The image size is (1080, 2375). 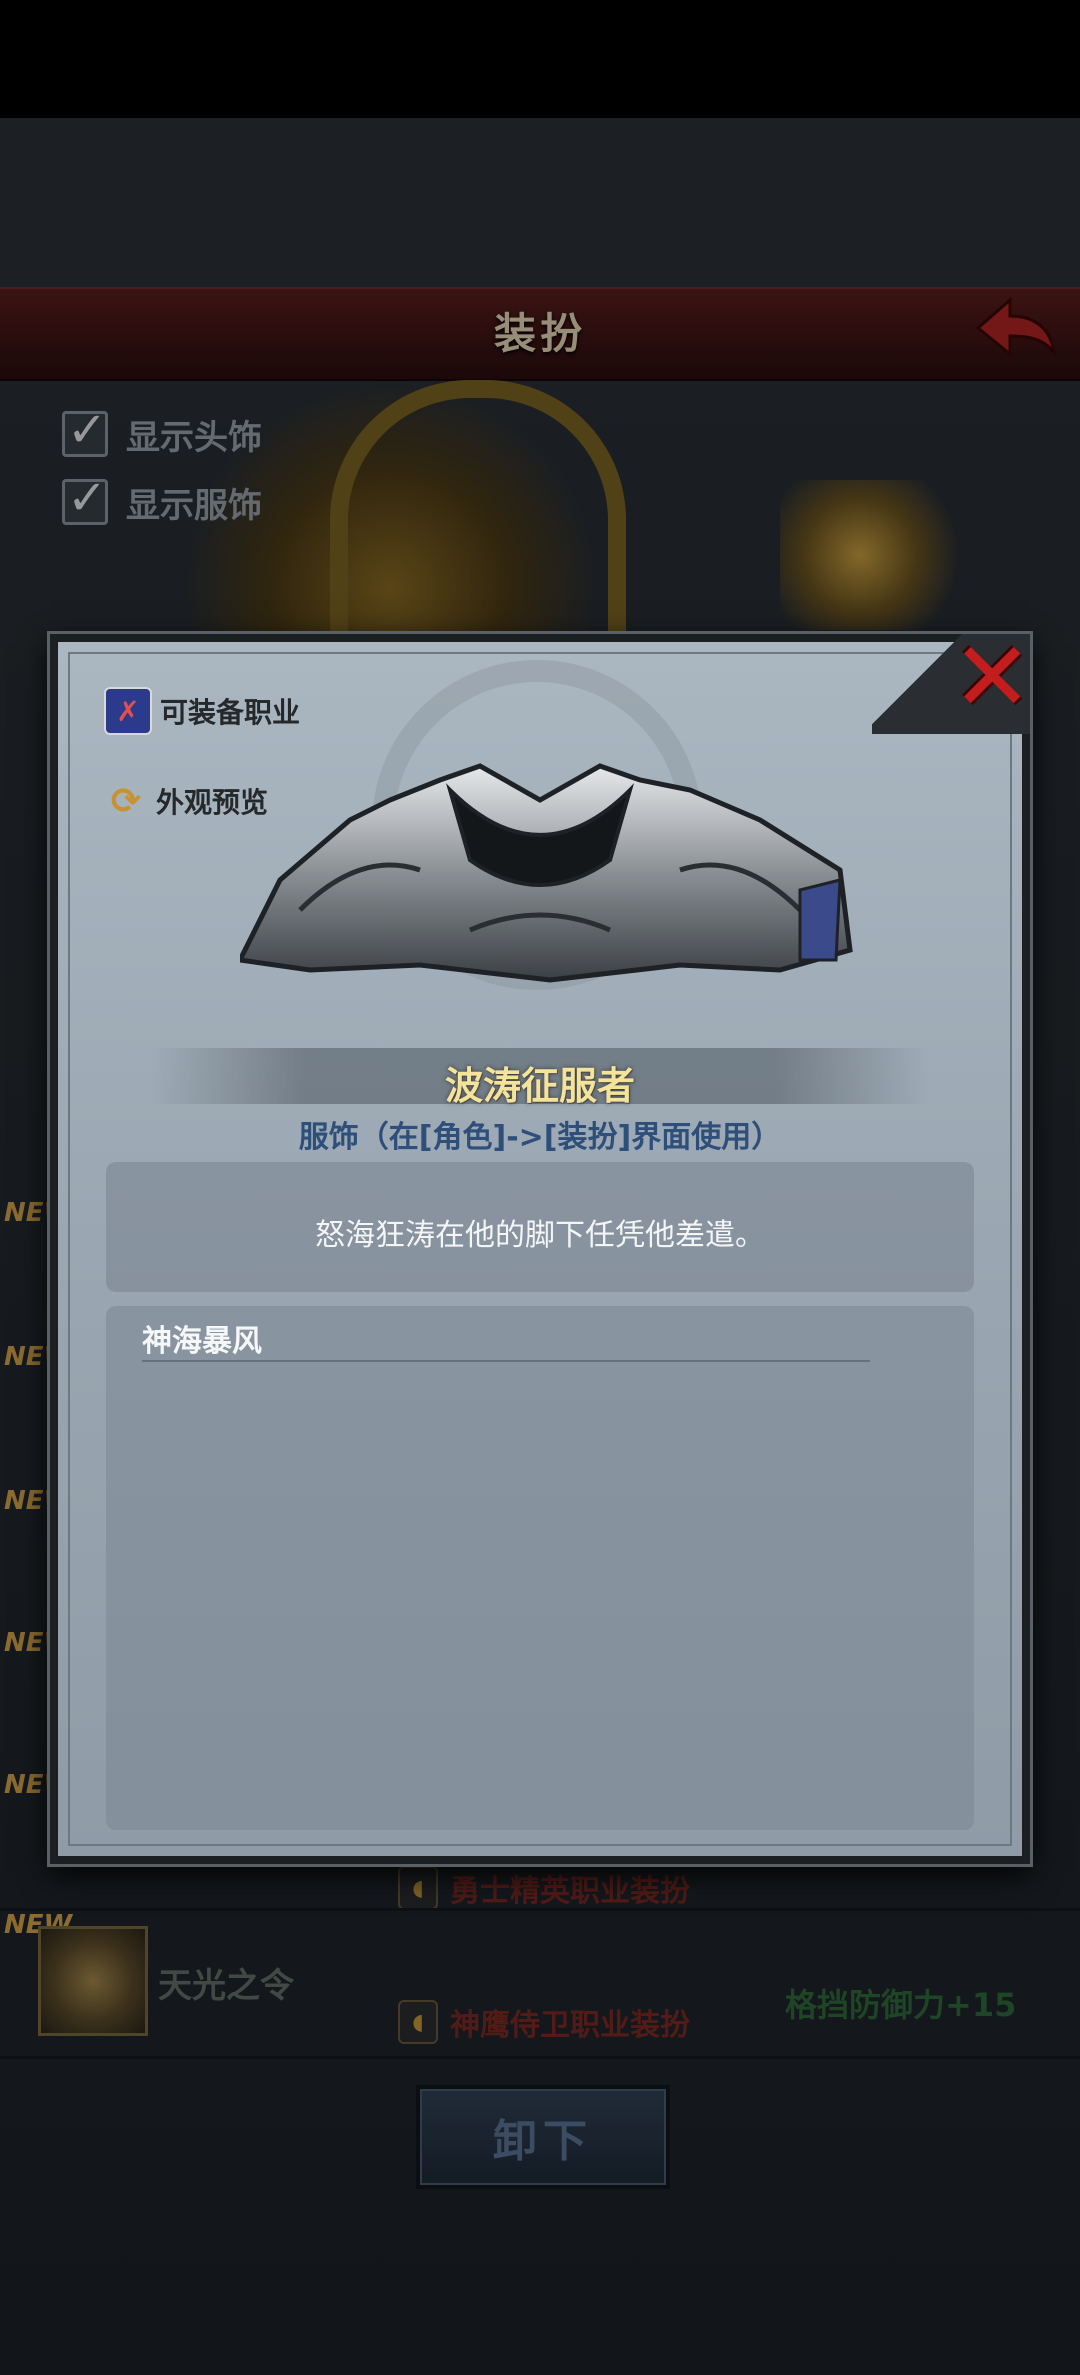 What do you see at coordinates (202, 1341) in the screenshot?
I see `set-name: 神海暴风` at bounding box center [202, 1341].